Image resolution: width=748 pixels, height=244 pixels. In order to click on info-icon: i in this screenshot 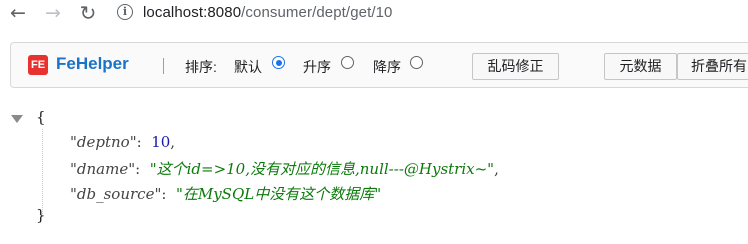, I will do `click(125, 12)`.